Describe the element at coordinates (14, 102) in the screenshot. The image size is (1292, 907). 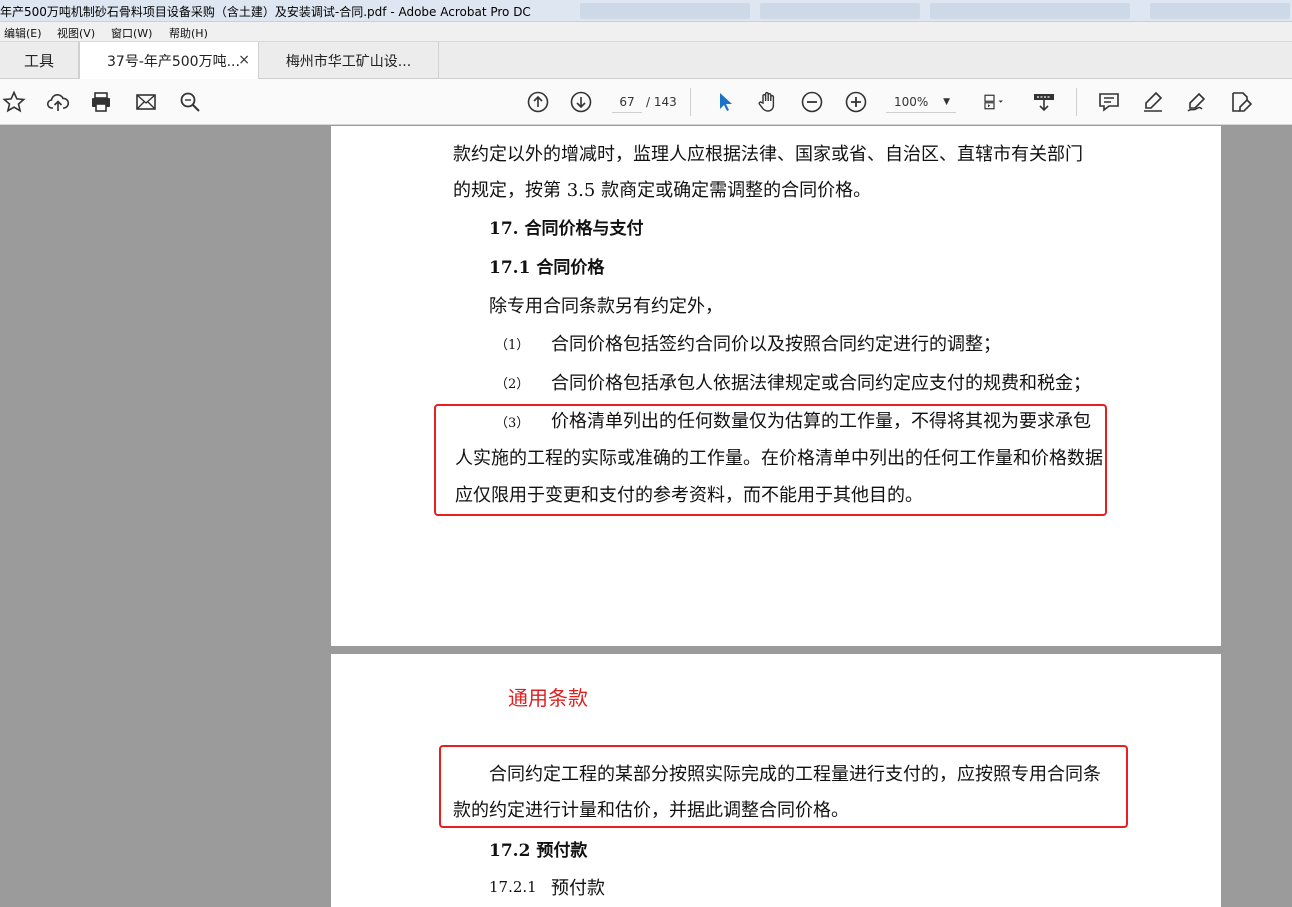
I see `star-icon` at that location.